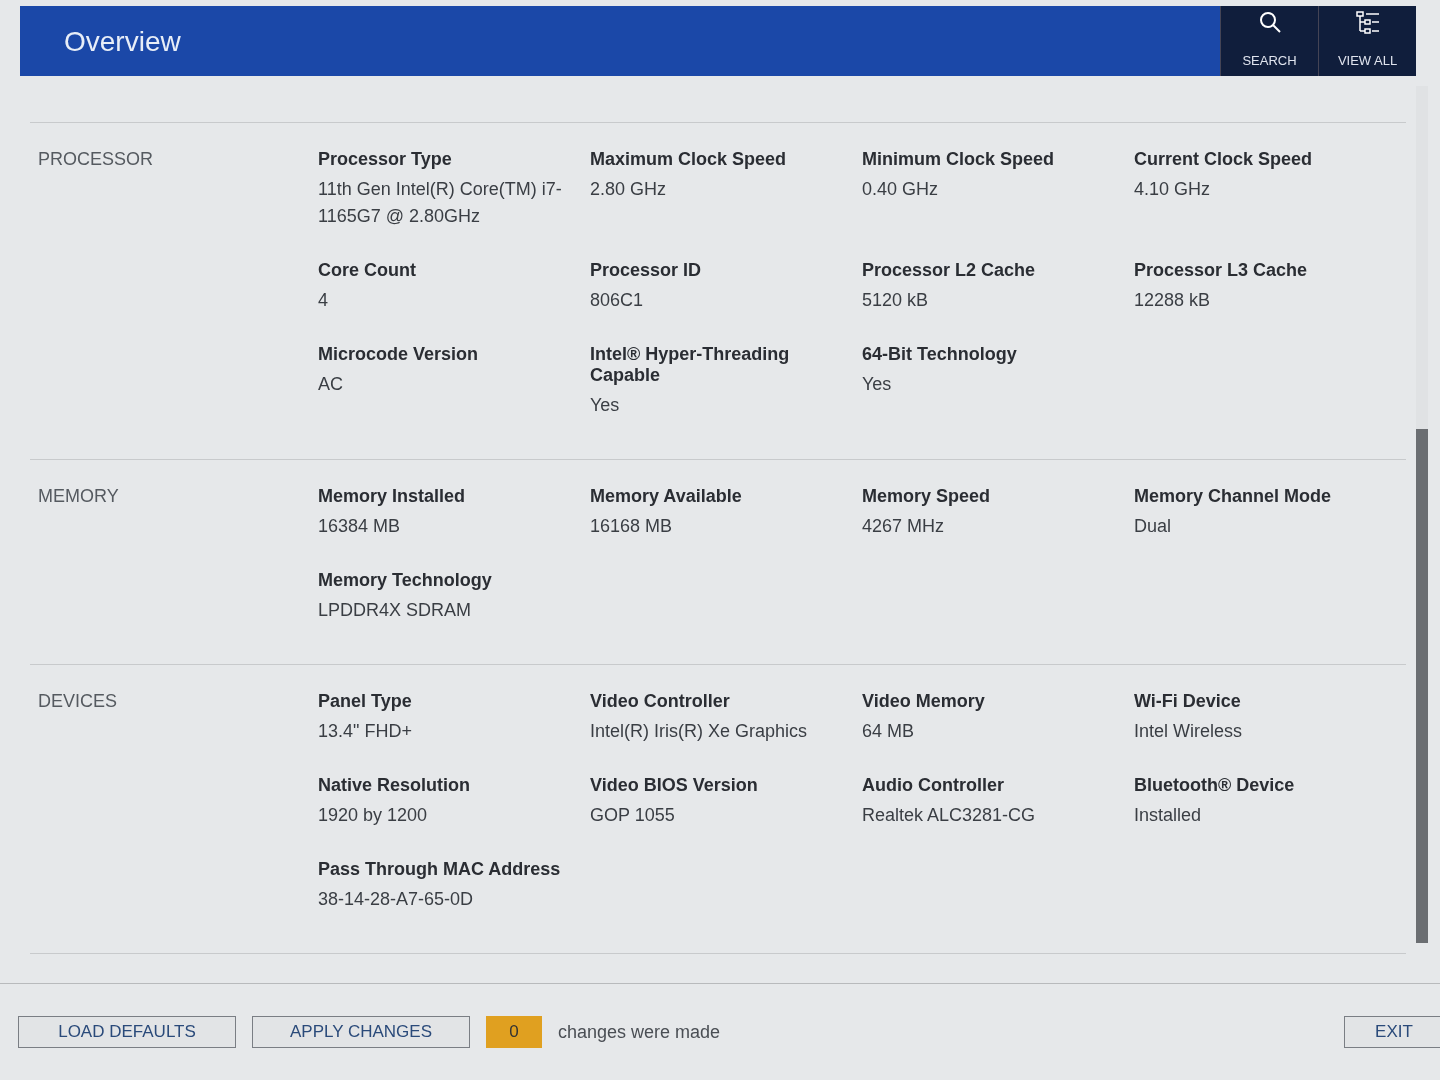 This screenshot has height=1080, width=1440. I want to click on search-button: SEARCH, so click(1269, 41).